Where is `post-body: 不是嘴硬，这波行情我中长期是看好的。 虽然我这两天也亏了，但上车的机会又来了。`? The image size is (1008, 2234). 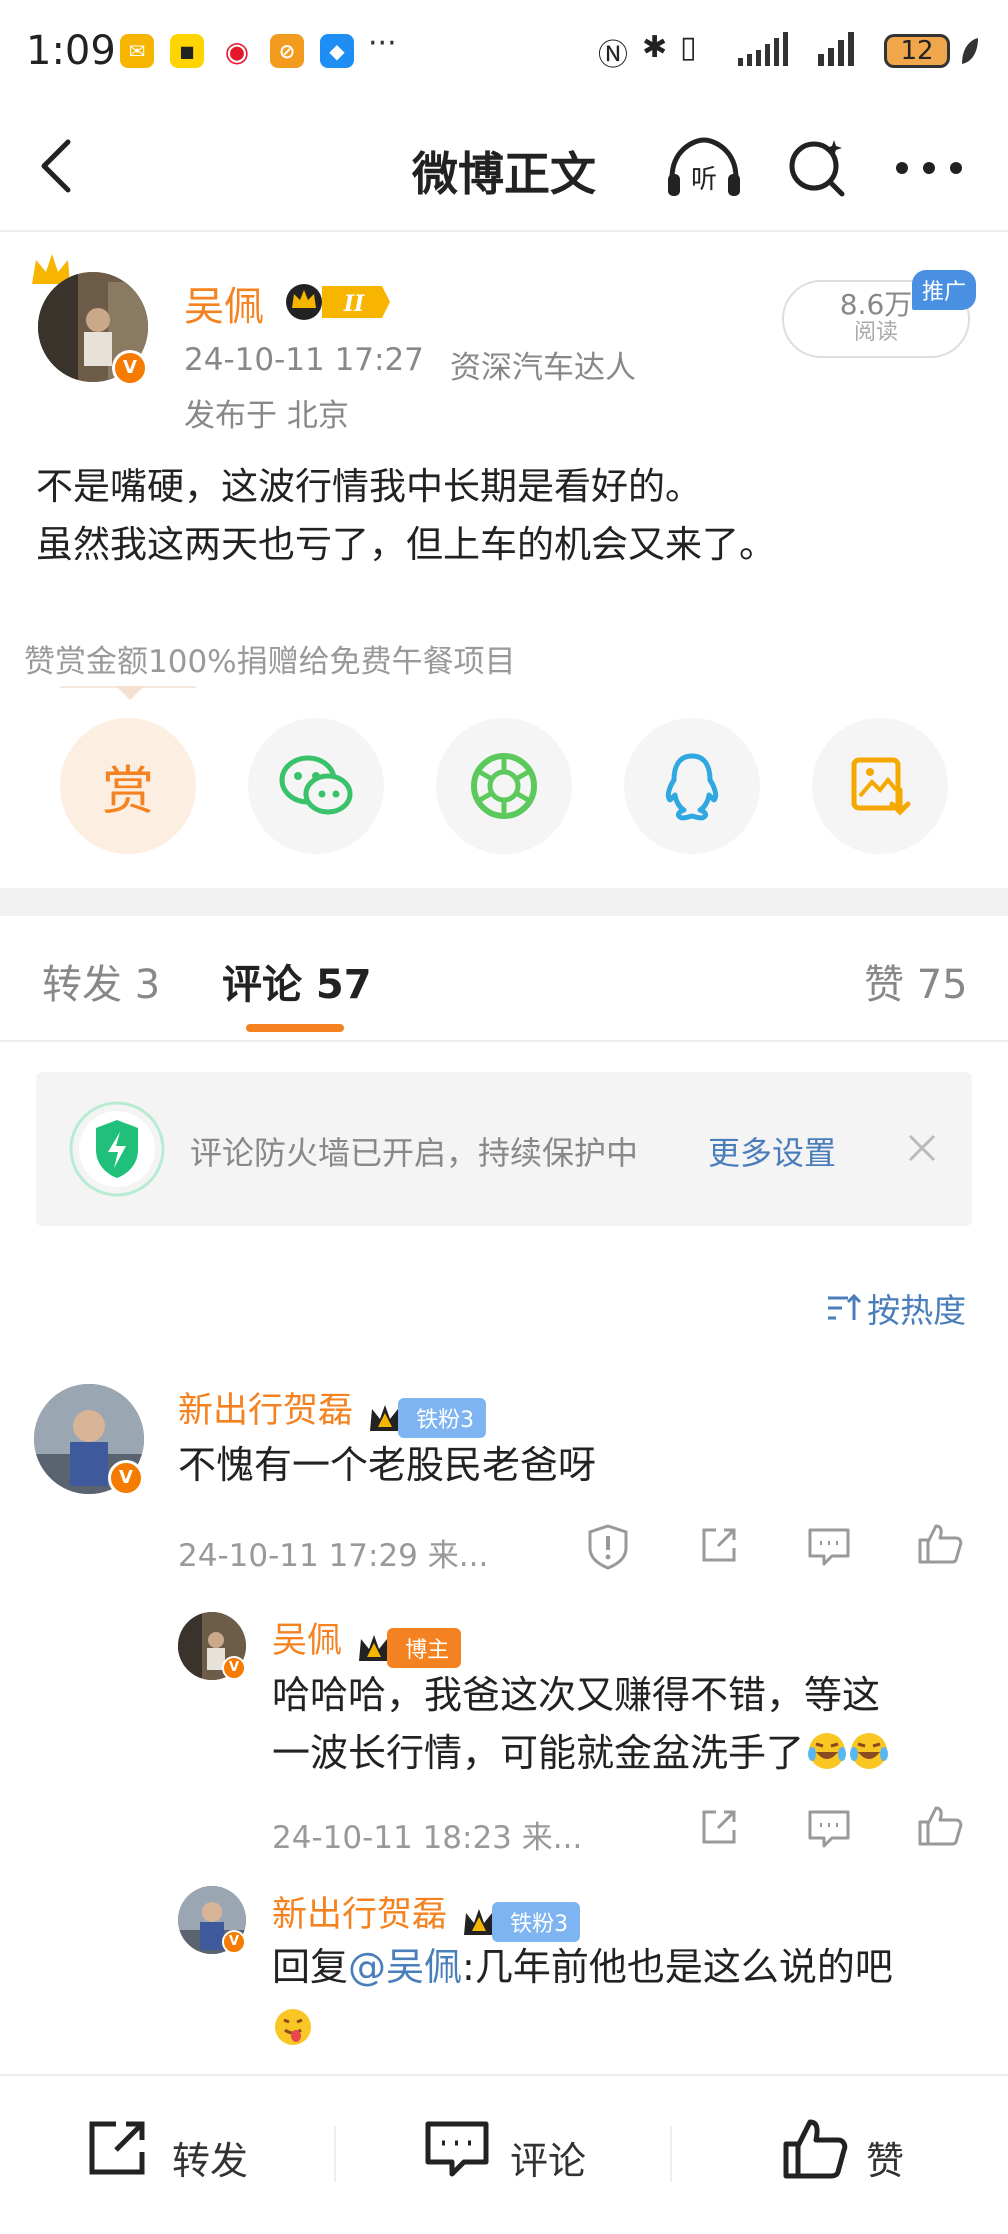 post-body: 不是嘴硬，这波行情我中长期是看好的。 虽然我这两天也亏了，但上车的机会又来了。 is located at coordinates (406, 516).